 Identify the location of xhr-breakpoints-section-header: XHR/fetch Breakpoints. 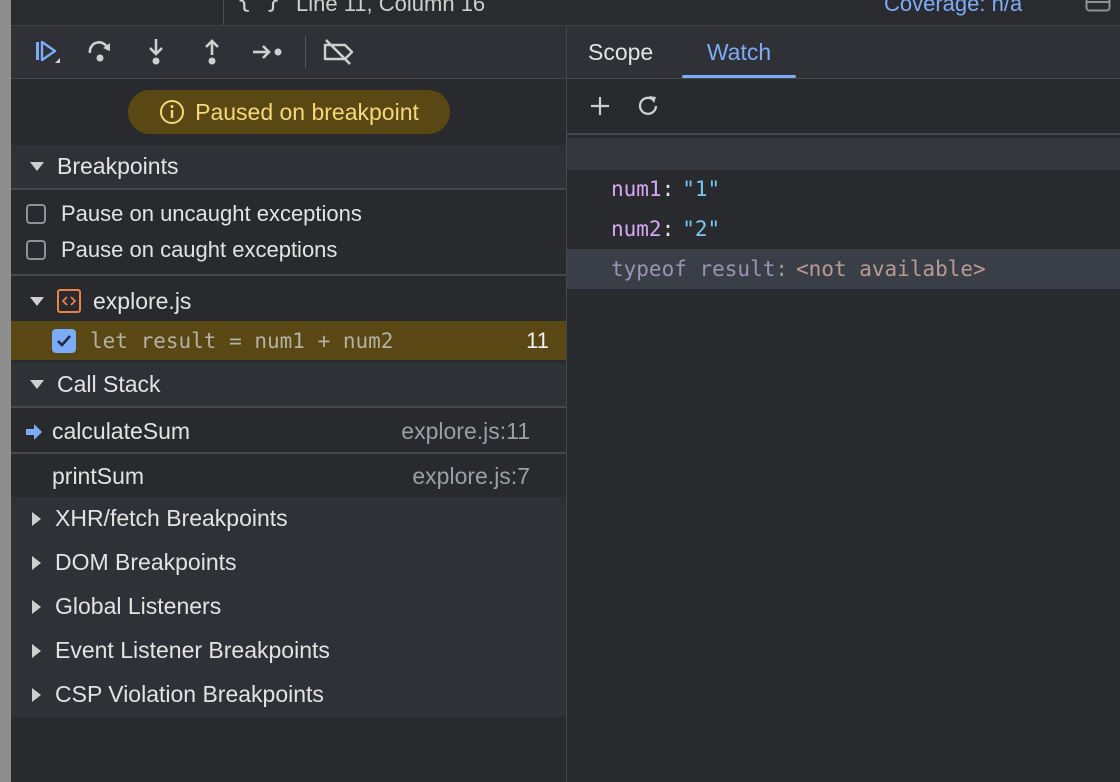
(288, 518).